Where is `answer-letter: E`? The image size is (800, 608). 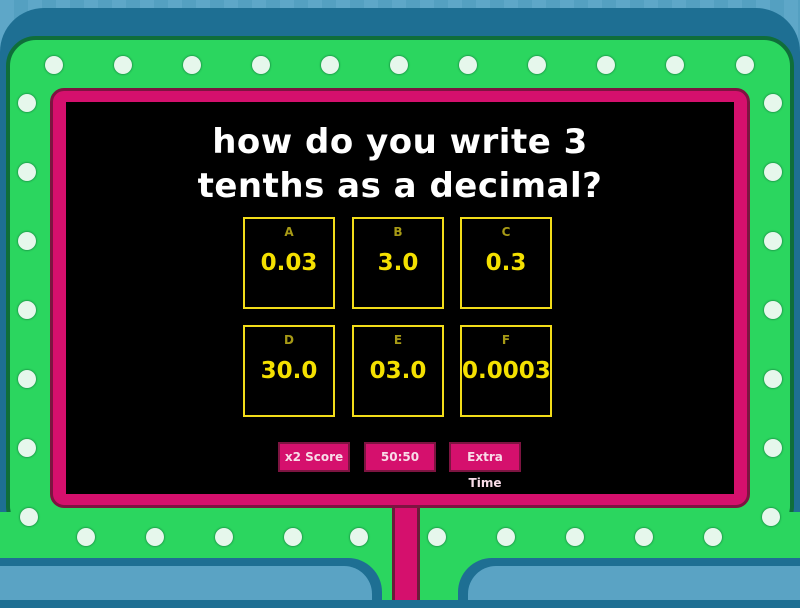 answer-letter: E is located at coordinates (398, 340).